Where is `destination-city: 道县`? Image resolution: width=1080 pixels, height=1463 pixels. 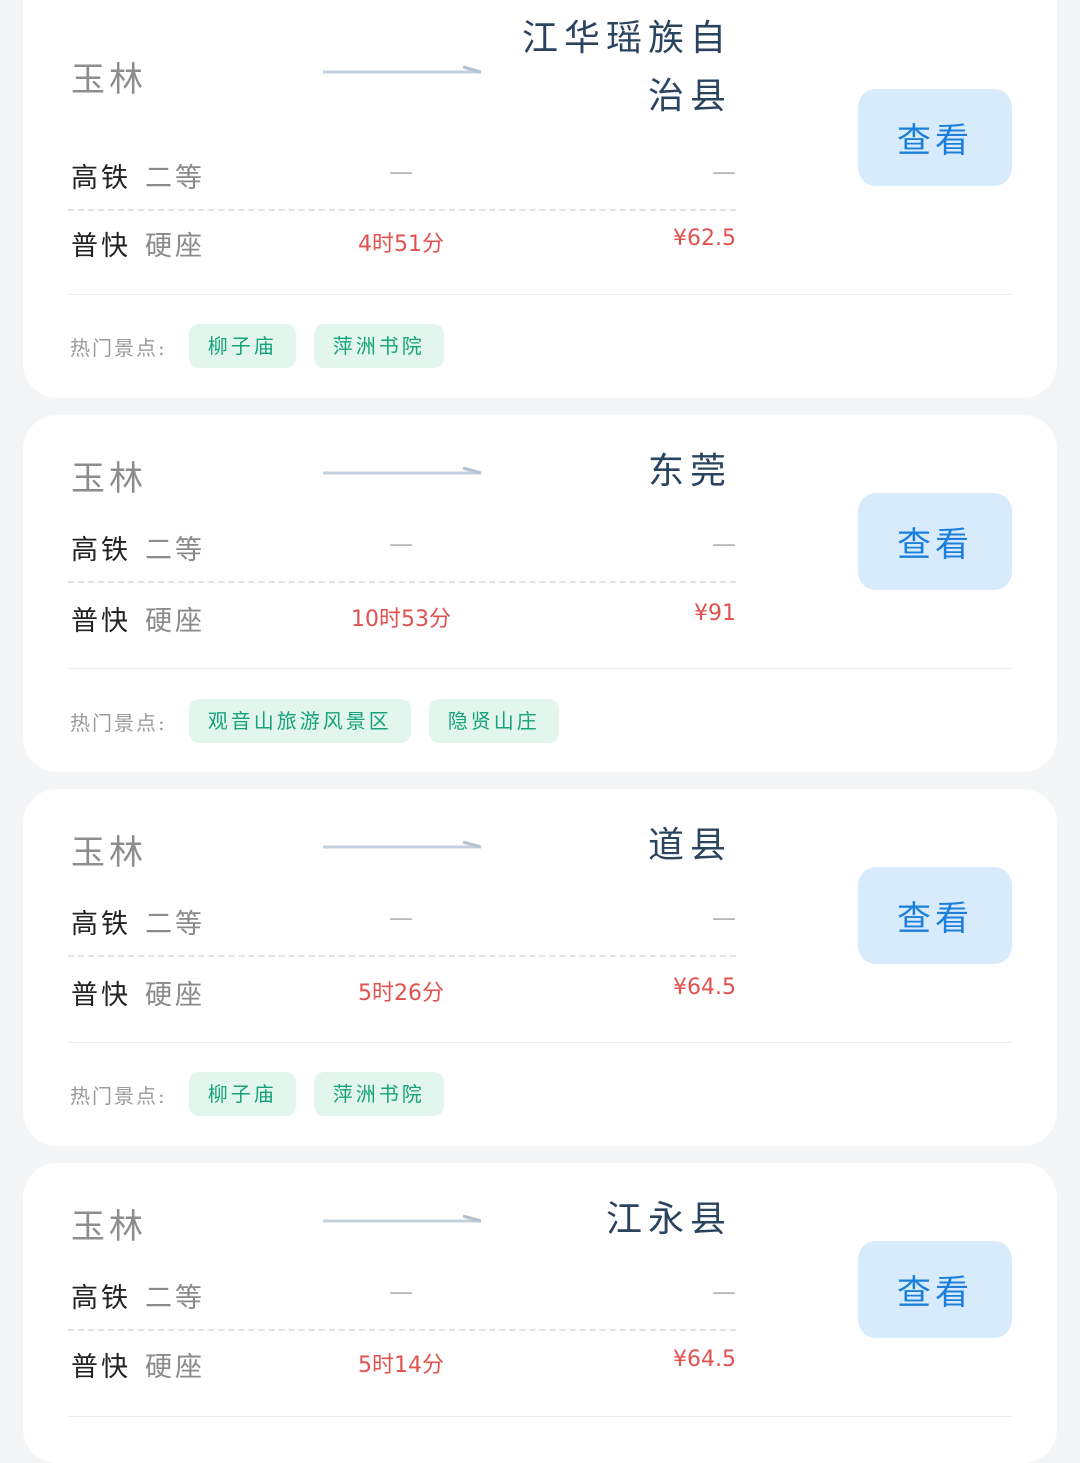 destination-city: 道县 is located at coordinates (602, 846).